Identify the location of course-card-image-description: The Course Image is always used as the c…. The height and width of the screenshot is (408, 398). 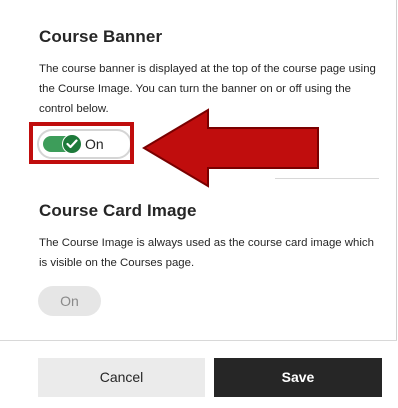
(206, 253).